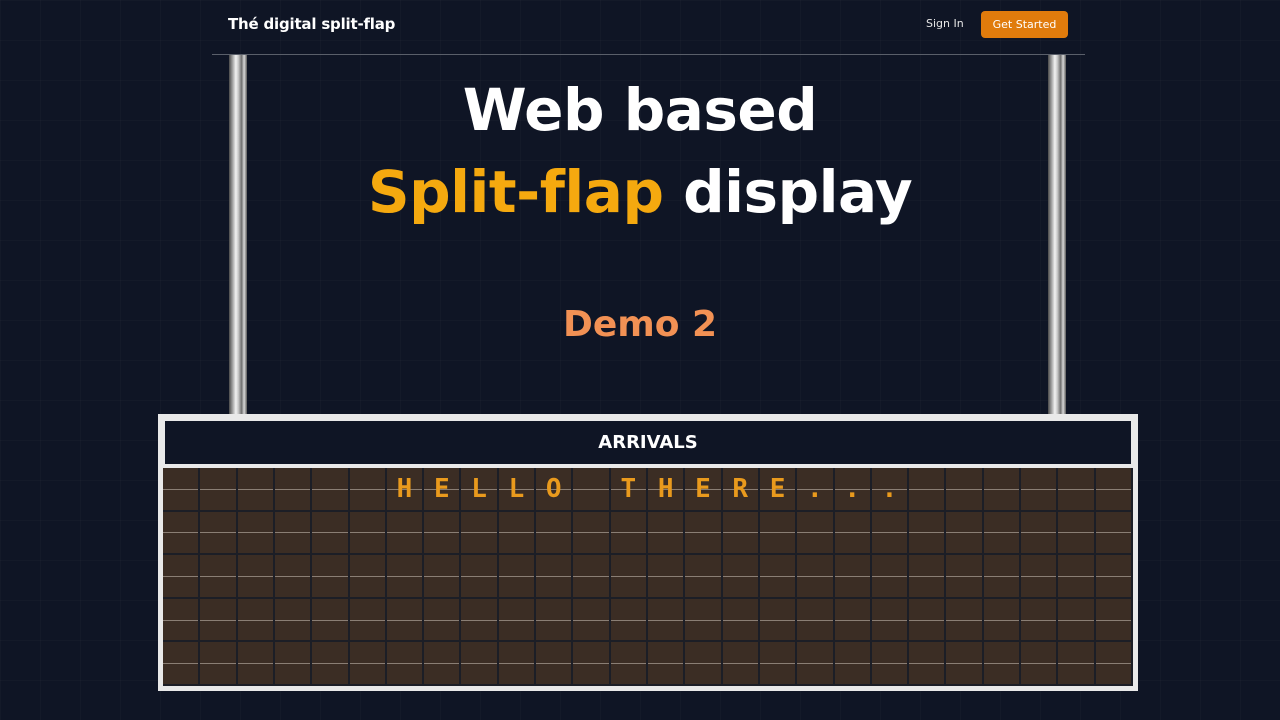 Image resolution: width=1280 pixels, height=720 pixels. What do you see at coordinates (311, 24) in the screenshot?
I see `brand-logo: Thé digital split-flap` at bounding box center [311, 24].